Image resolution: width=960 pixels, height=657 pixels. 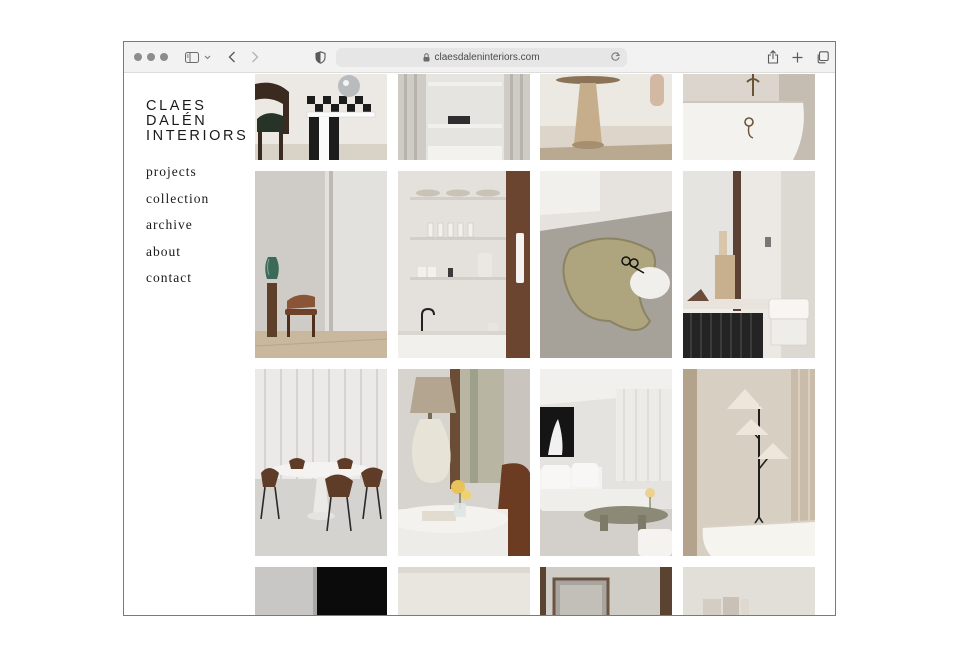 What do you see at coordinates (749, 462) in the screenshot?
I see `gallery-tile-floor-lamp` at bounding box center [749, 462].